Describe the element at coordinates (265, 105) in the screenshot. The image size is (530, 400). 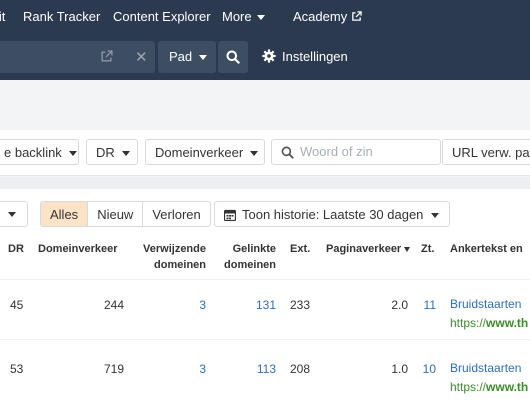
I see `page-header-band` at that location.